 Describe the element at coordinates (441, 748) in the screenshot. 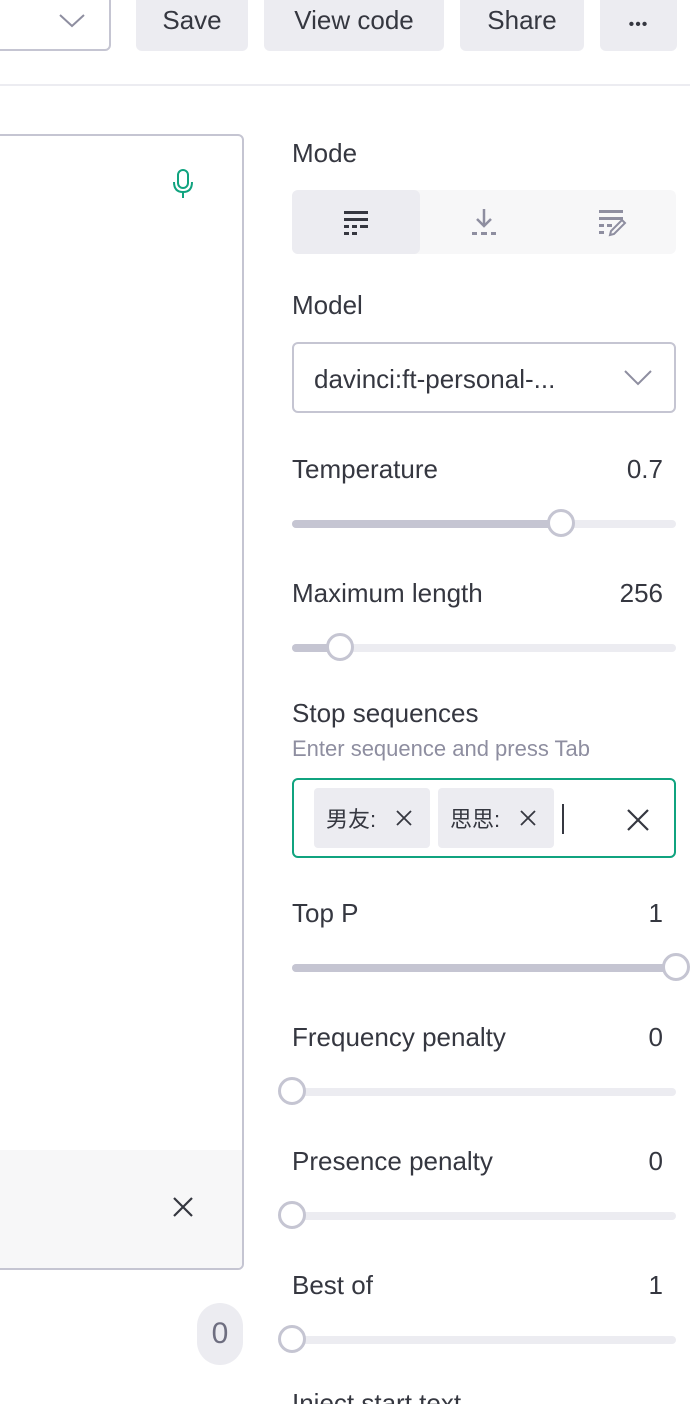

I see `stop-sequences-hint: Enter sequence and press Tab` at that location.